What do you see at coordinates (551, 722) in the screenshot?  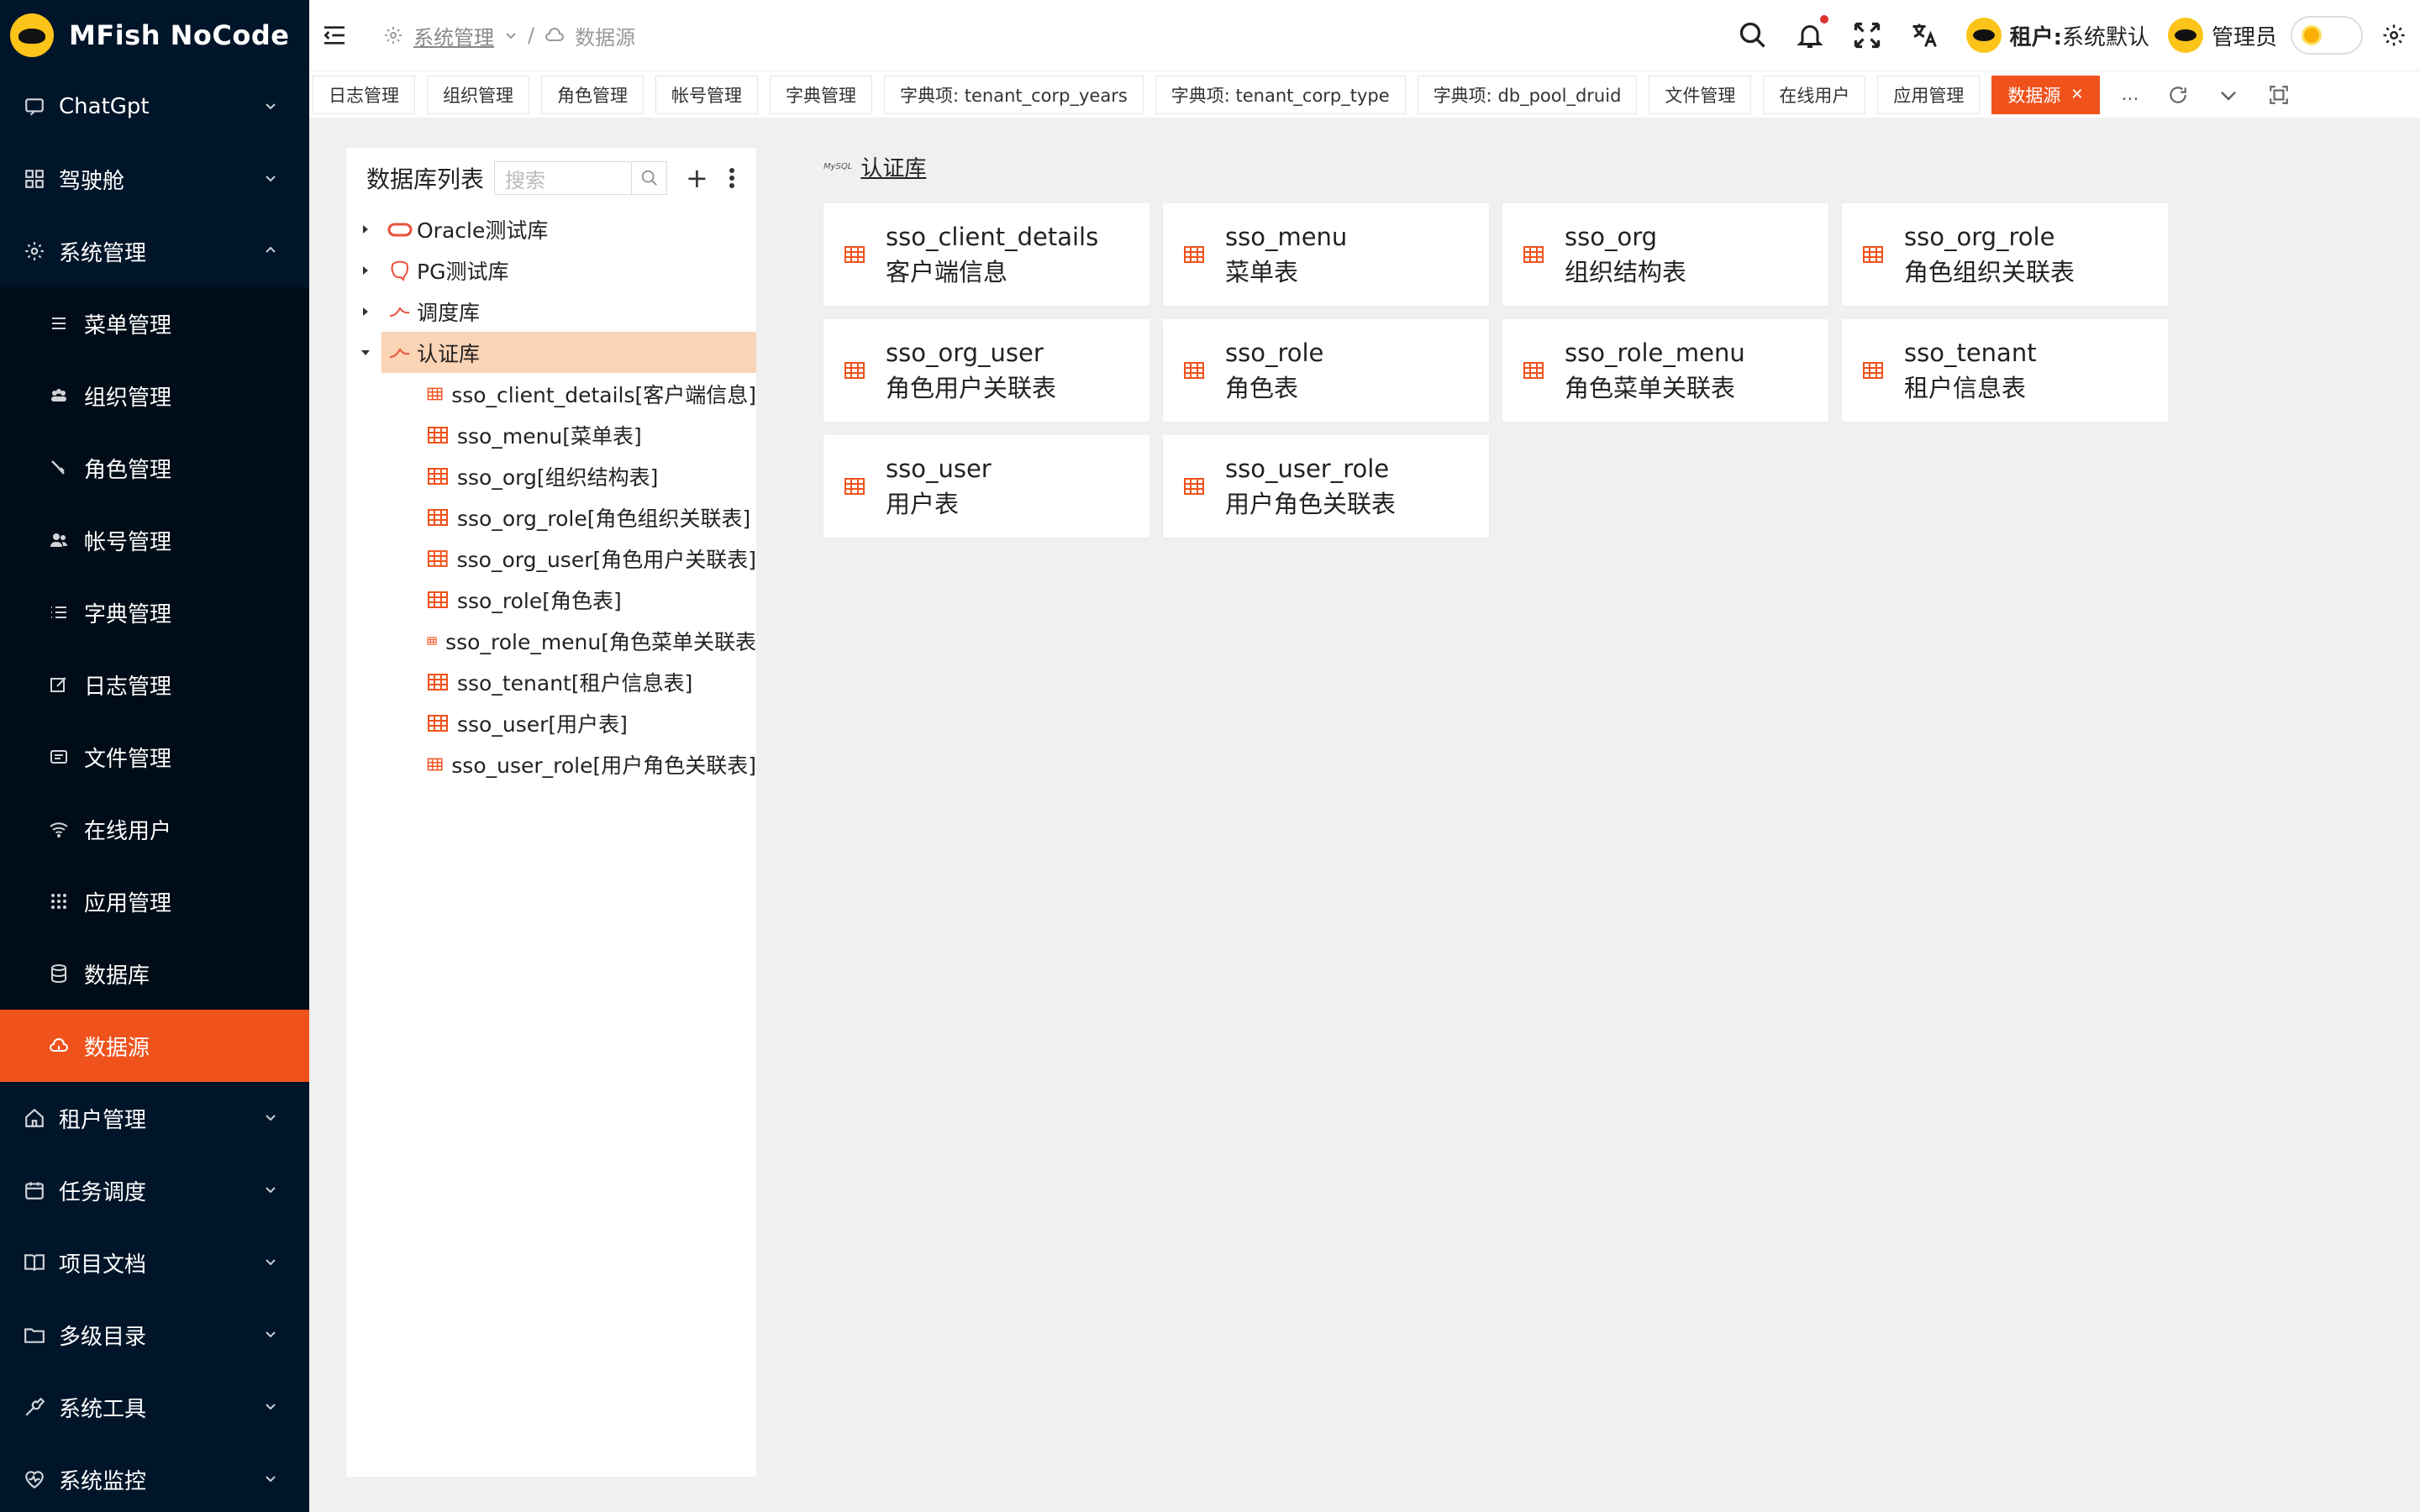 I see `tree-node-table: sso_user[用户表]` at bounding box center [551, 722].